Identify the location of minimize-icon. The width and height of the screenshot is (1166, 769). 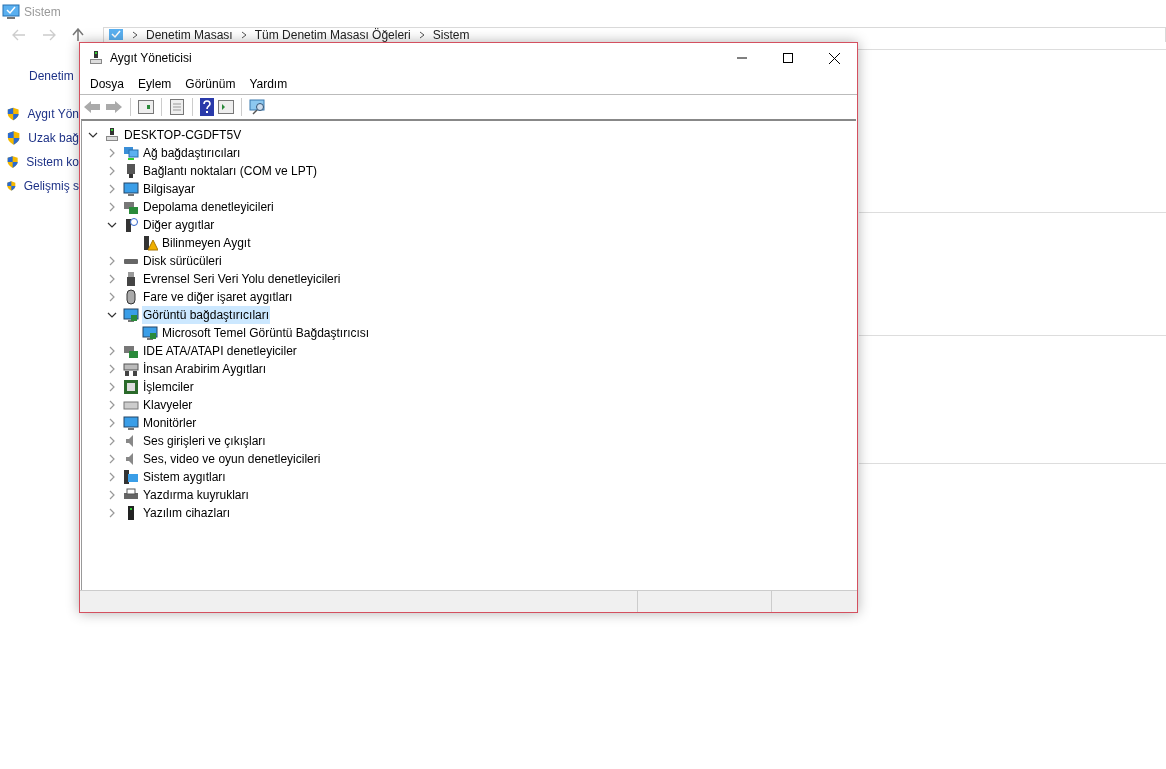
(742, 58).